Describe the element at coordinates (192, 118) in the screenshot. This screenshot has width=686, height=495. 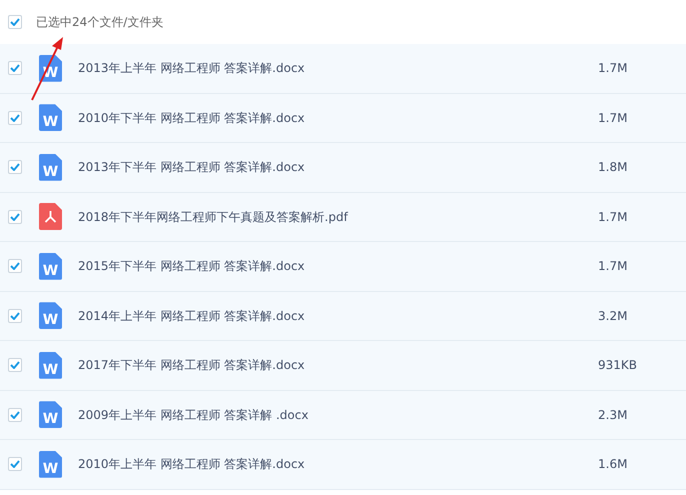
I see `file-name: 2010年下半年 网络工程师 答案详解.docx` at that location.